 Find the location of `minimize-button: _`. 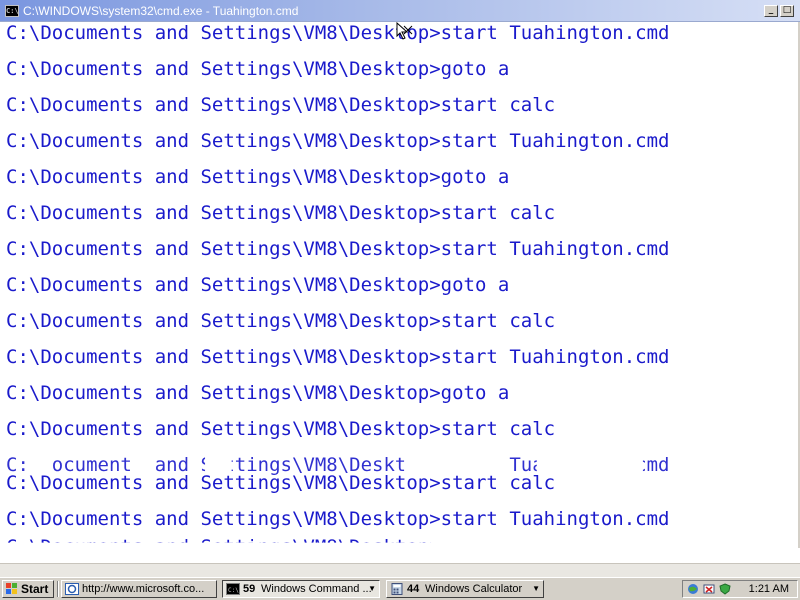

minimize-button: _ is located at coordinates (771, 11).